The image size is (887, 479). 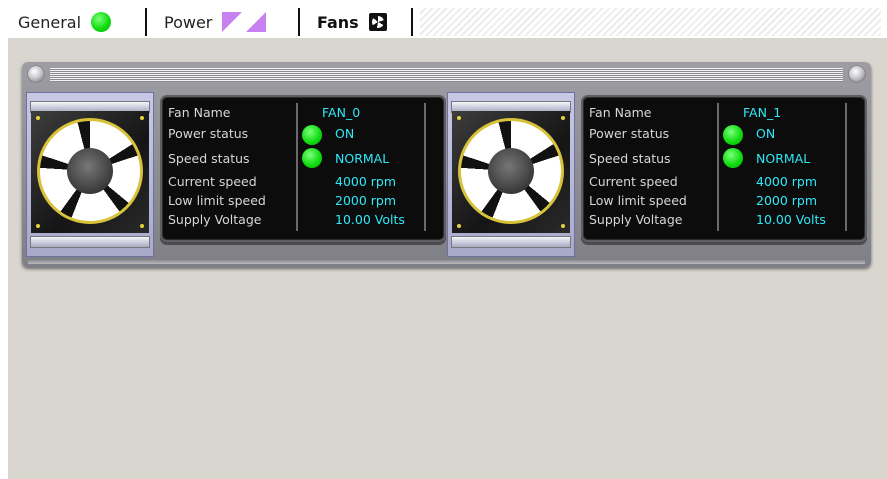 What do you see at coordinates (650, 22) in the screenshot?
I see `tab-bar-filler` at bounding box center [650, 22].